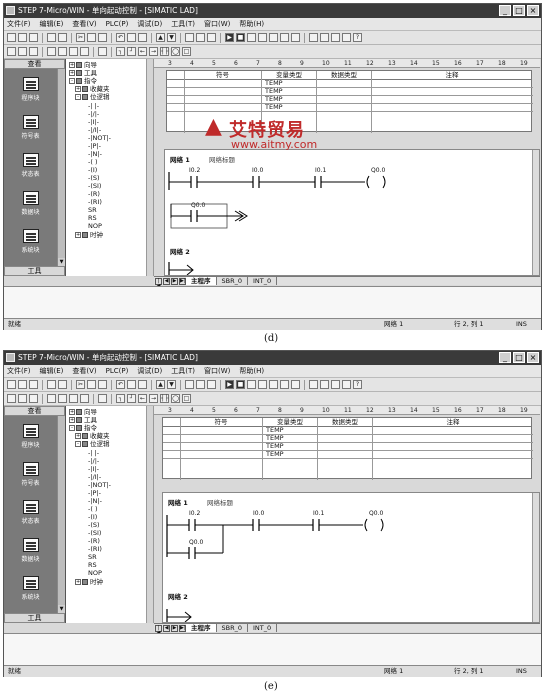 The height and width of the screenshot is (699, 546). I want to click on sort-asc-icon, so click(189, 37).